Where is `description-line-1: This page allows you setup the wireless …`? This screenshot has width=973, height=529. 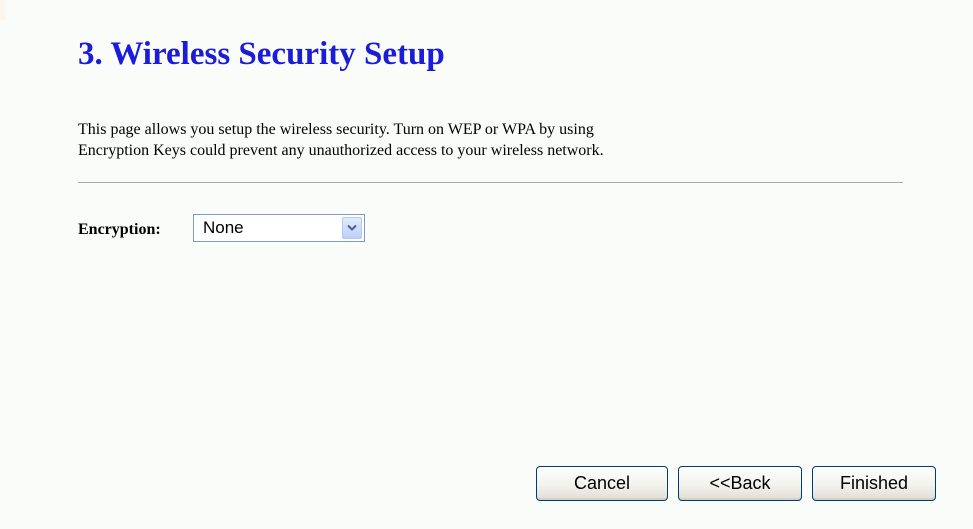 description-line-1: This page allows you setup the wireless … is located at coordinates (336, 129).